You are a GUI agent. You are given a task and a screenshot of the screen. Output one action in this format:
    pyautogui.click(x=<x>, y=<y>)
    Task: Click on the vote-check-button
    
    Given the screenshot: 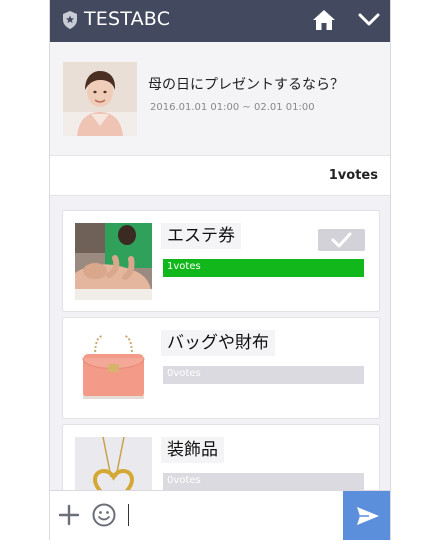 What is the action you would take?
    pyautogui.click(x=341, y=240)
    